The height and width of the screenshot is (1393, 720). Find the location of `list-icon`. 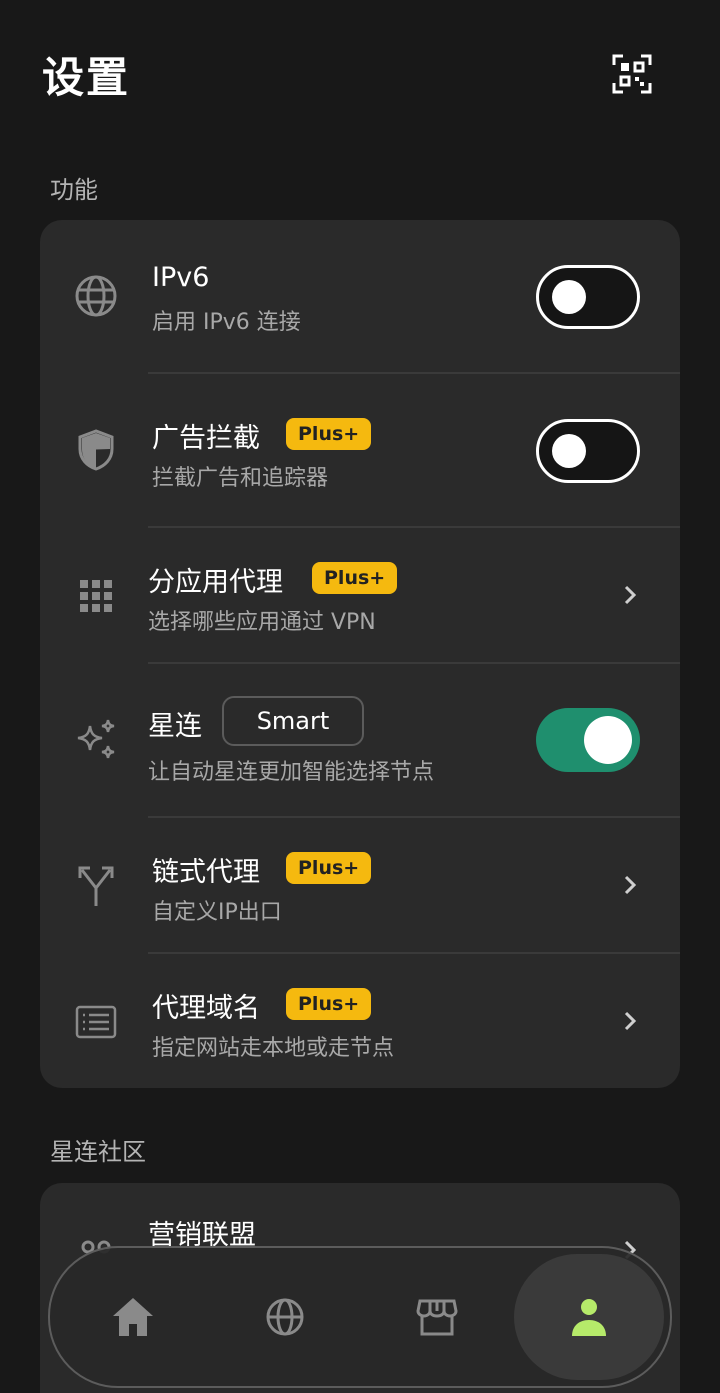

list-icon is located at coordinates (96, 1022).